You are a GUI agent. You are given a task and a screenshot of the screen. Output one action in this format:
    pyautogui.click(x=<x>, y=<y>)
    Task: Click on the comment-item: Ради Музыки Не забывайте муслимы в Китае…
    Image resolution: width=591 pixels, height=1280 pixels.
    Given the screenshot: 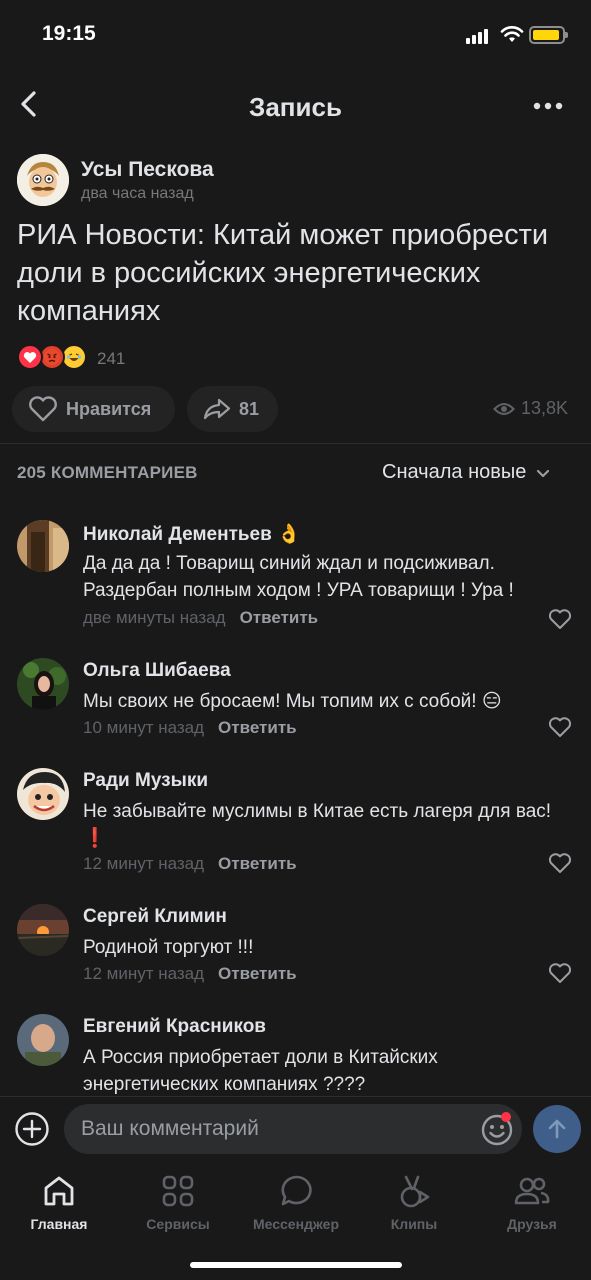 What is the action you would take?
    pyautogui.click(x=297, y=823)
    